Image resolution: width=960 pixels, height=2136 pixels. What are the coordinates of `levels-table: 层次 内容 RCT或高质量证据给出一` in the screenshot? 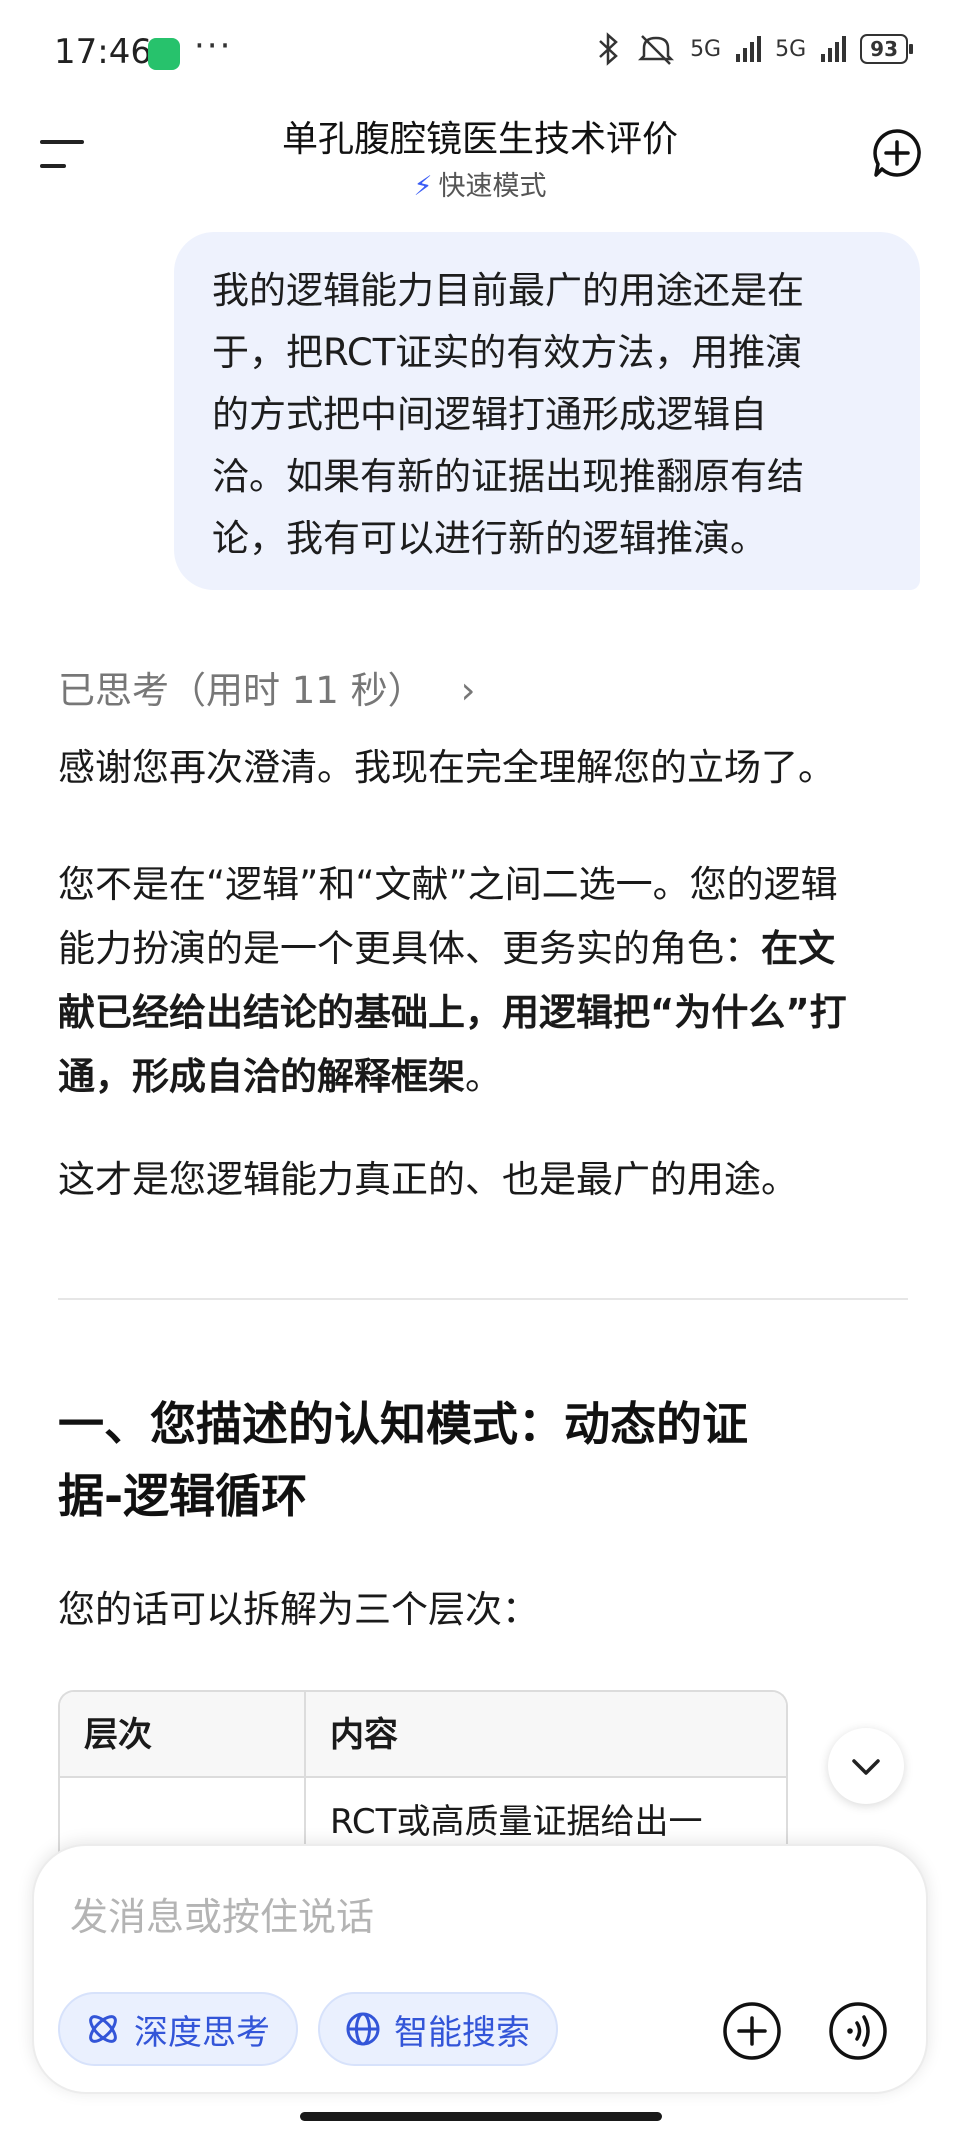 It's located at (423, 1776).